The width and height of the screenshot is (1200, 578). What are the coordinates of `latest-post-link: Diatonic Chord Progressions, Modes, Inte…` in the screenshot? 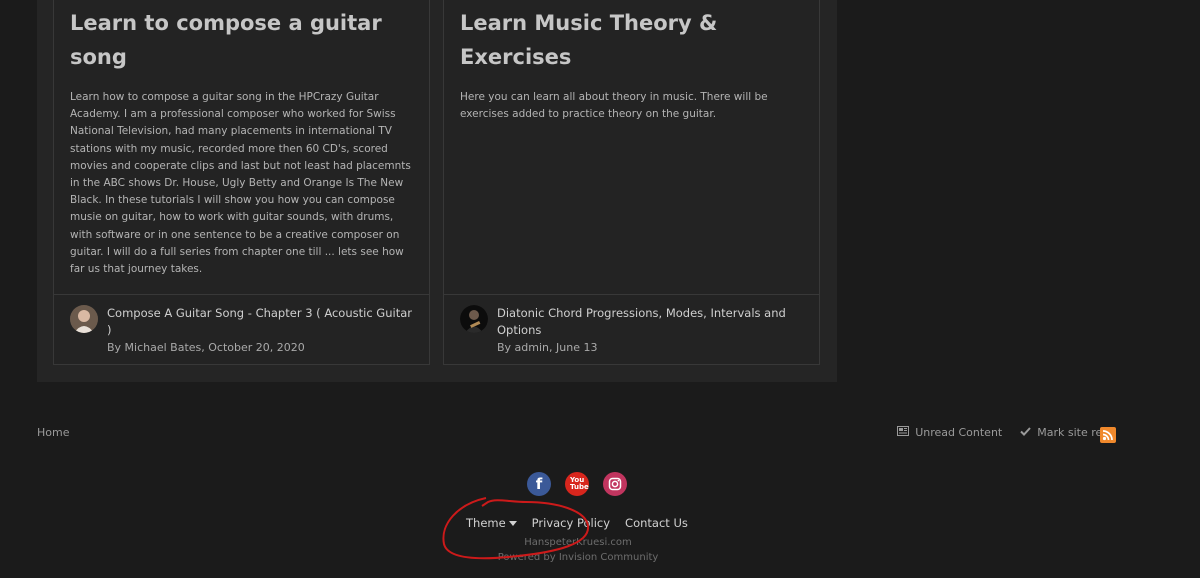 It's located at (653, 322).